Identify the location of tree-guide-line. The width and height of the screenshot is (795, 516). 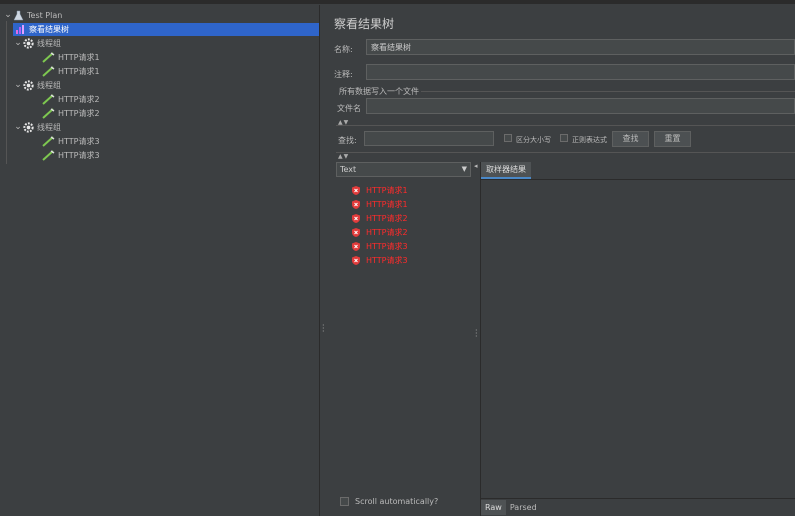
(6, 92).